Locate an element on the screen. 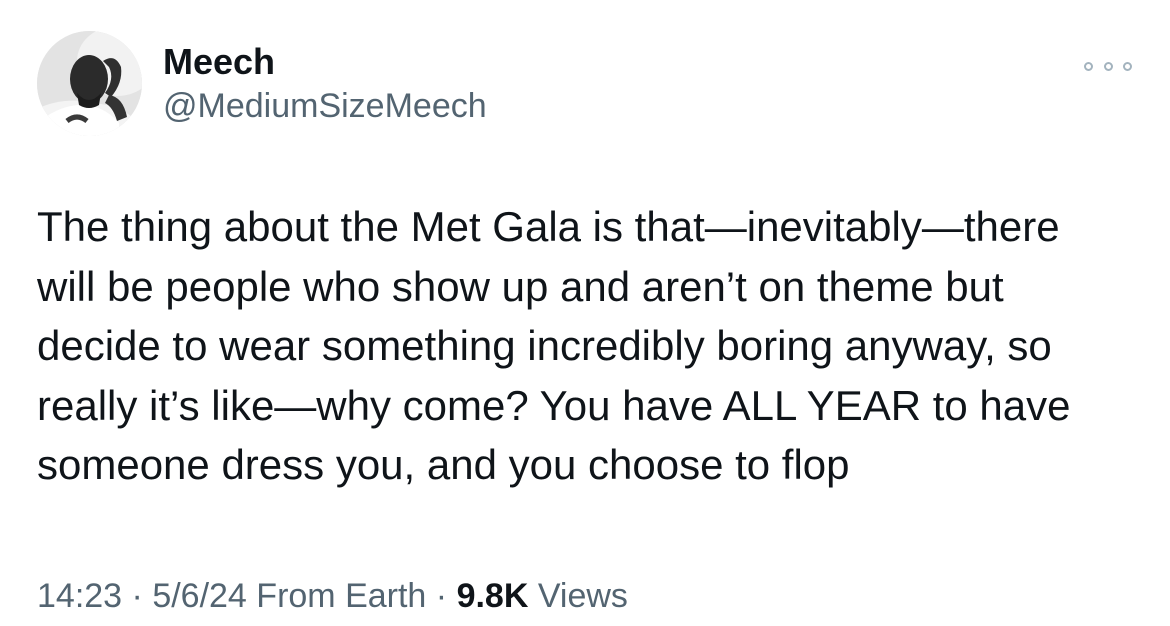  tweet-time: 14:23 is located at coordinates (79, 596).